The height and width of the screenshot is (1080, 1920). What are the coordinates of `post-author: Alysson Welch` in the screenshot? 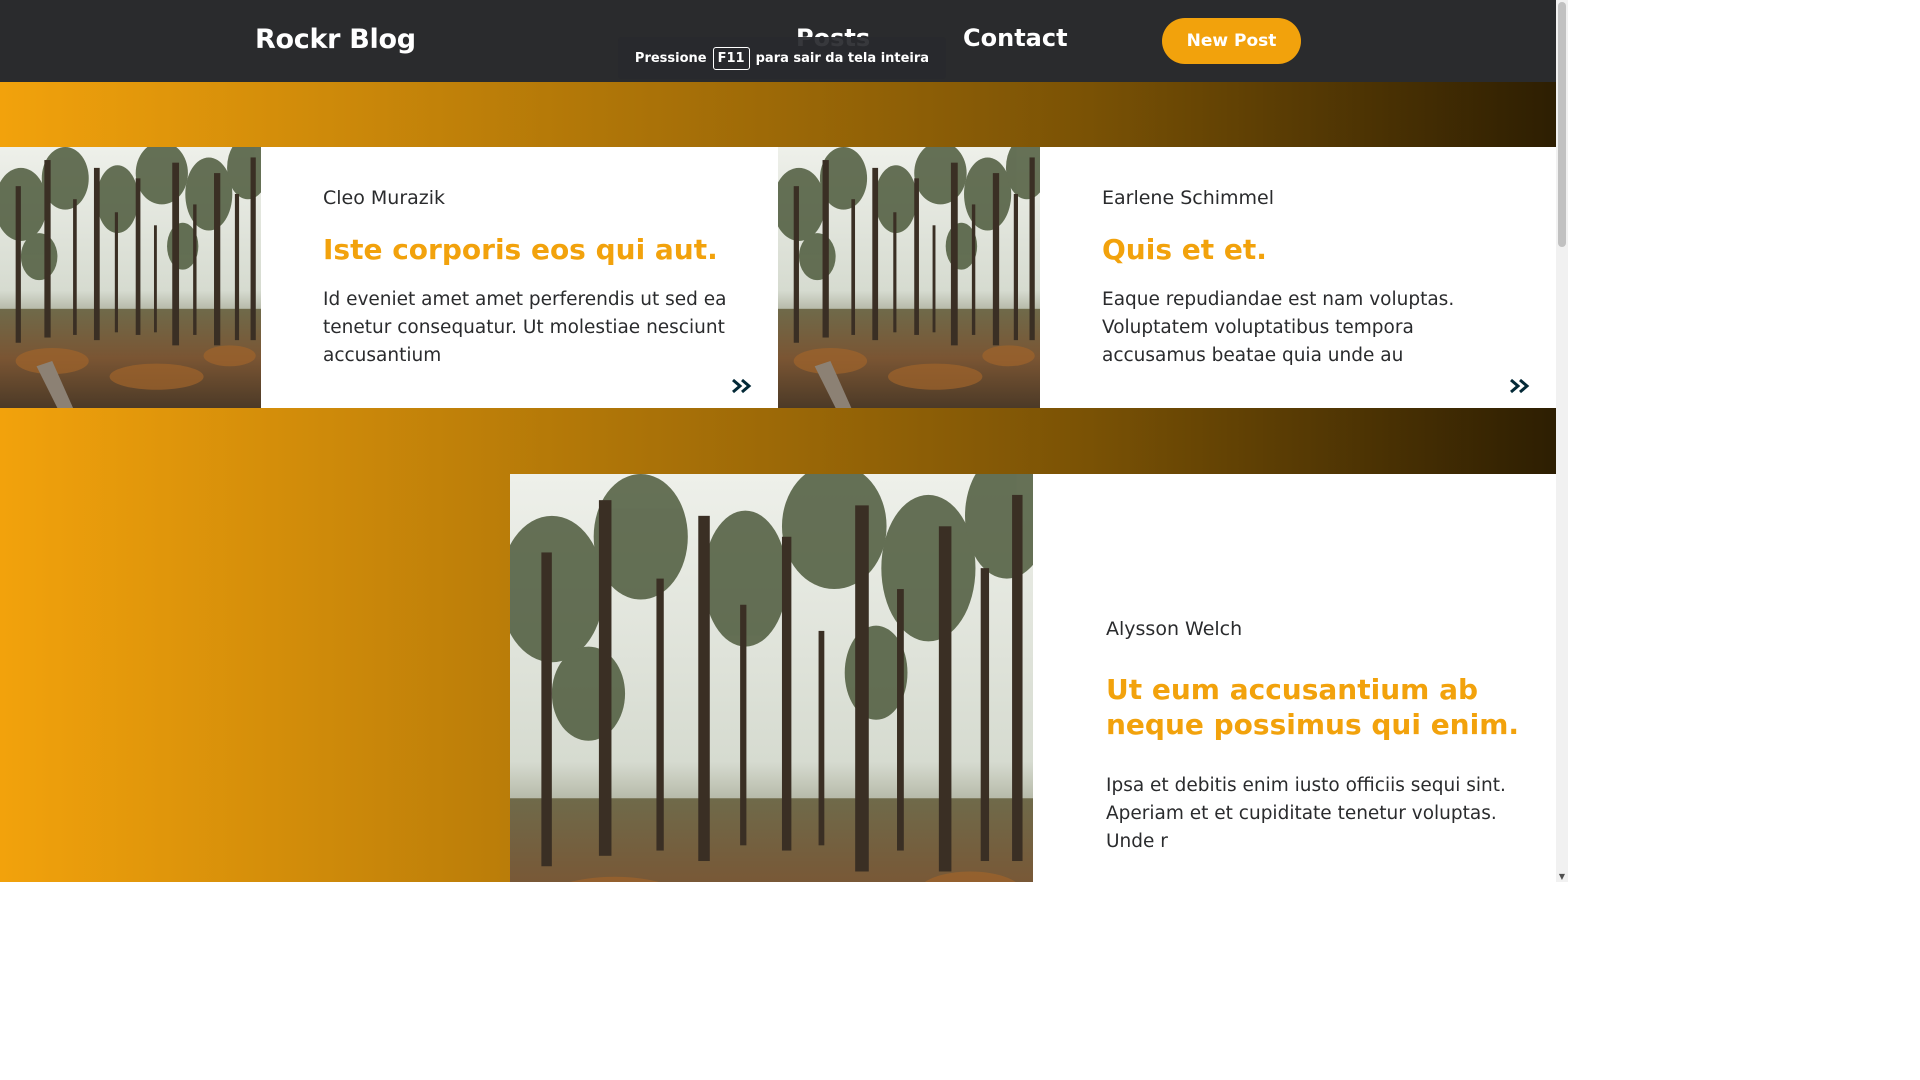 It's located at (1174, 629).